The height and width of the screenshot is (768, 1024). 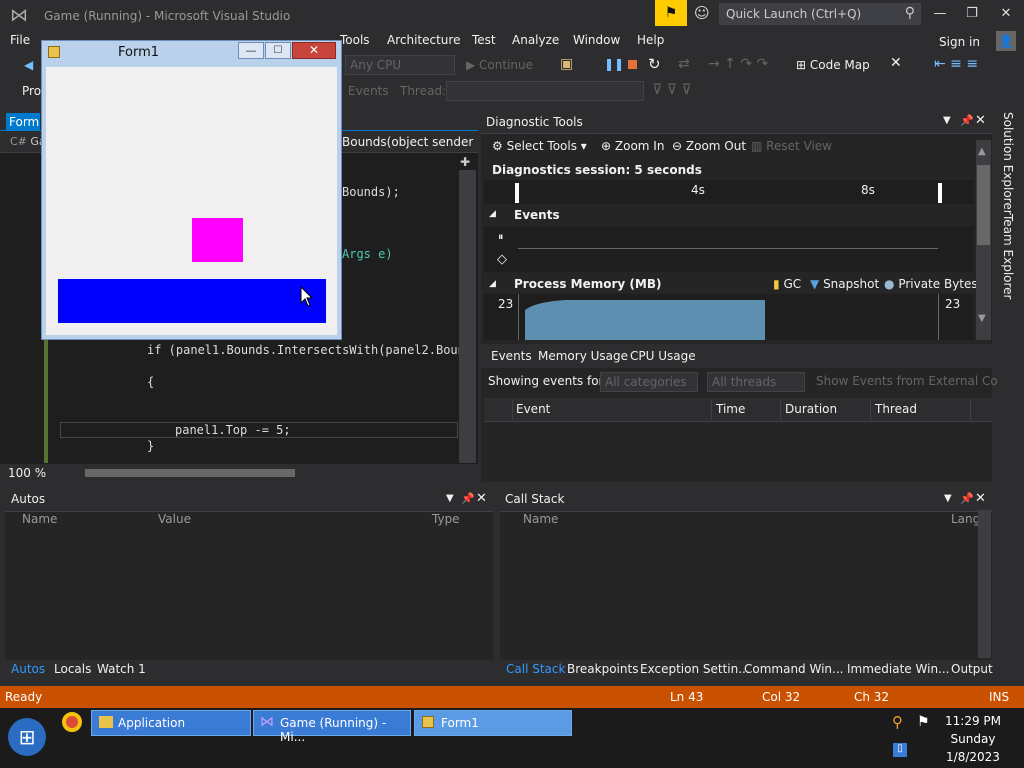 I want to click on callstack-col-name: Name, so click(x=540, y=519).